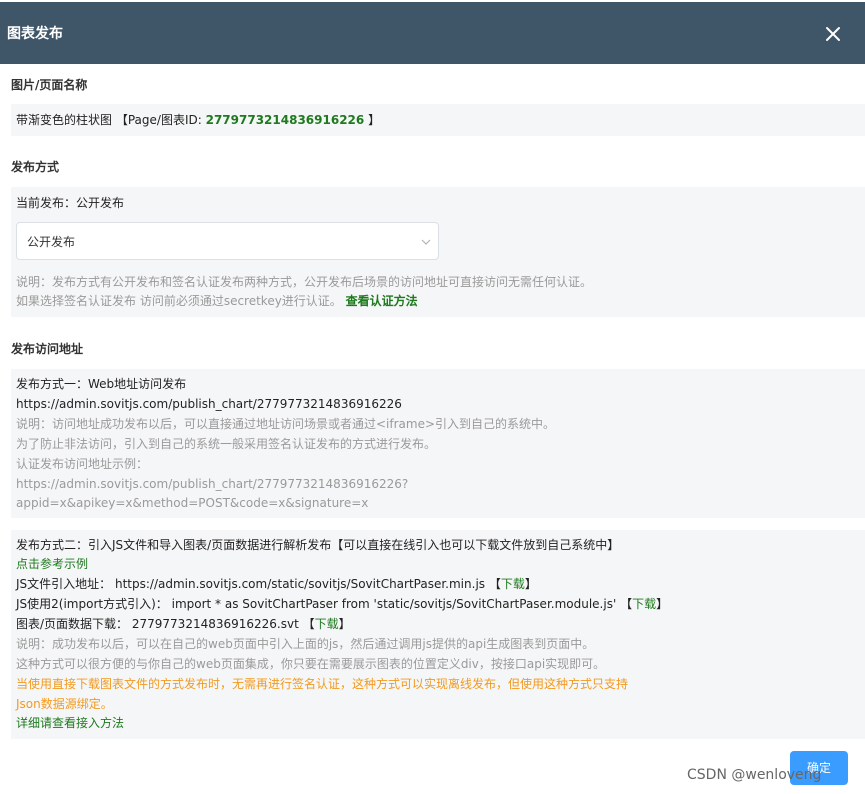 The image size is (865, 794). What do you see at coordinates (35, 34) in the screenshot?
I see `dialog-title: 图表发布` at bounding box center [35, 34].